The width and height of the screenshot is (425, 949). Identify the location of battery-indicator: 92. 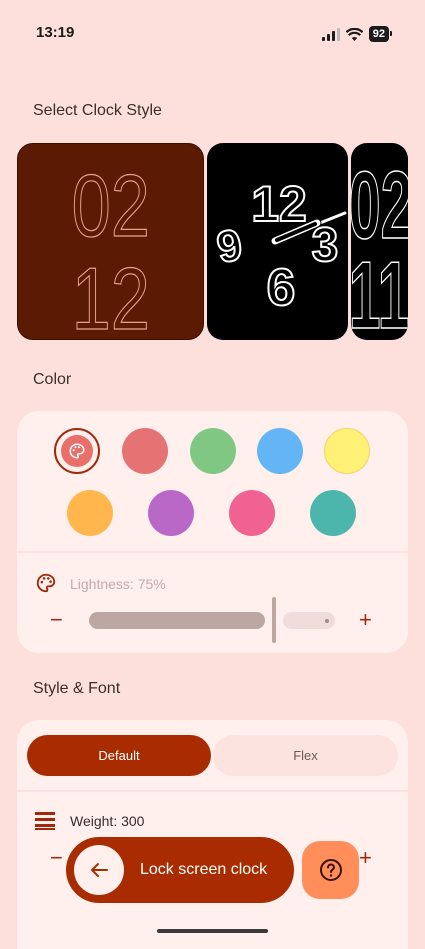
(380, 34).